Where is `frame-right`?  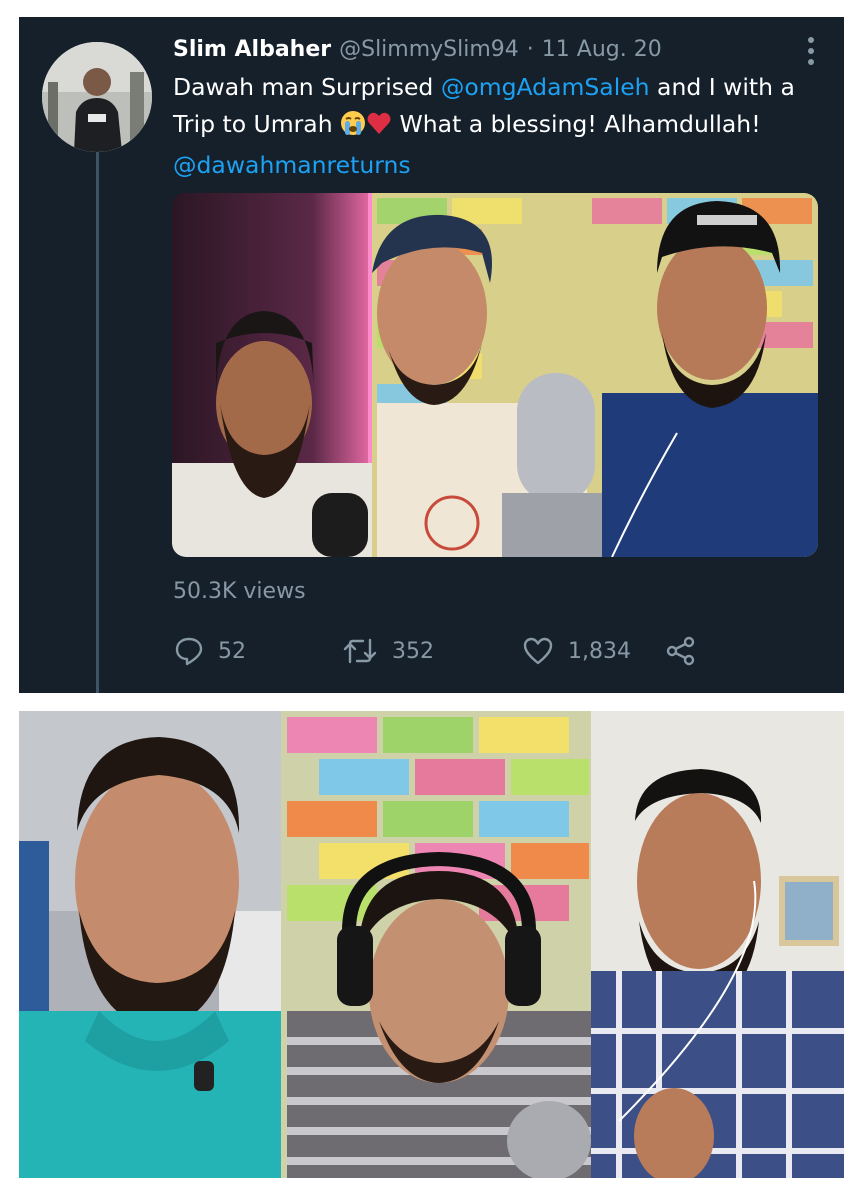
frame-right is located at coordinates (717, 944).